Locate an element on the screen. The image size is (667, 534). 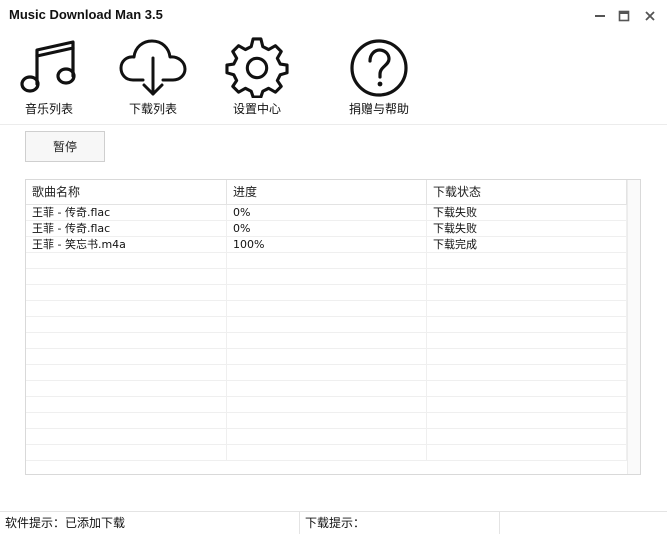
toolbar-download-list: 下载列表 is located at coordinates (153, 79).